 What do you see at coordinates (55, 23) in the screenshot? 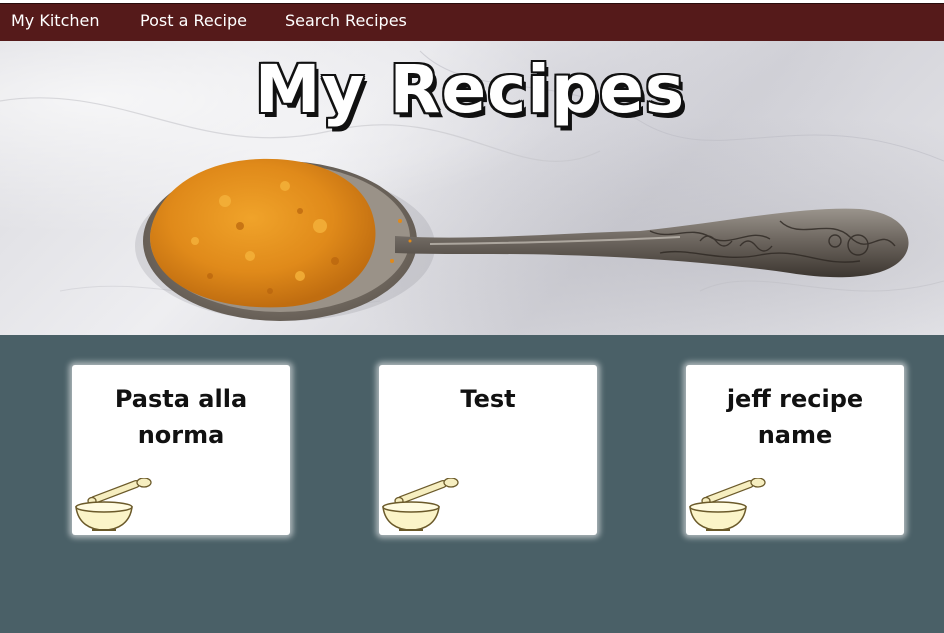
I see `nav-my-kitchen: My Kitchen` at bounding box center [55, 23].